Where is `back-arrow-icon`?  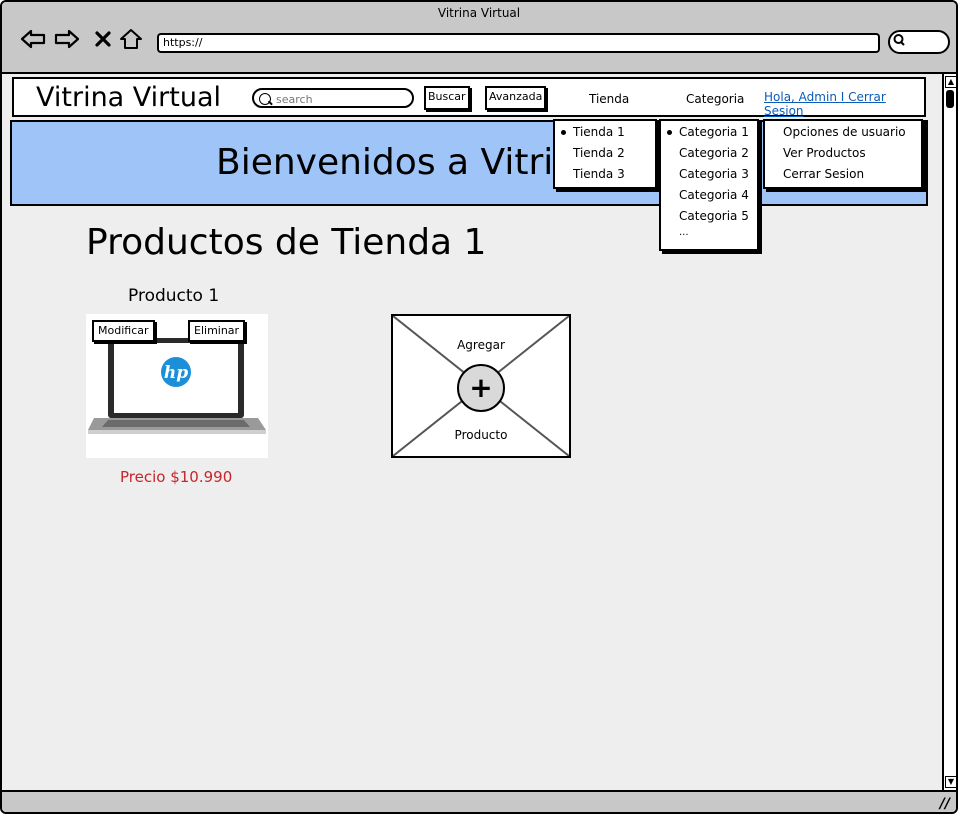
back-arrow-icon is located at coordinates (33, 39).